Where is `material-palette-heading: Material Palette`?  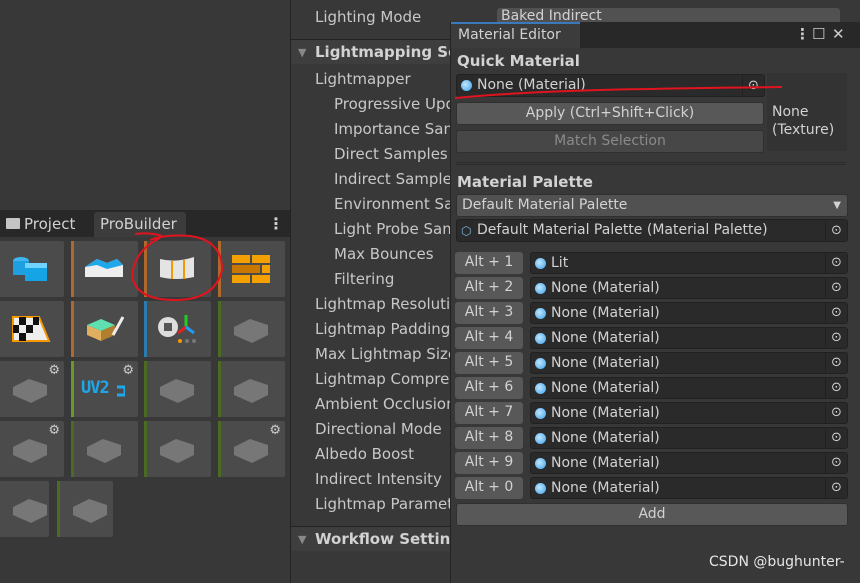
material-palette-heading: Material Palette is located at coordinates (525, 182).